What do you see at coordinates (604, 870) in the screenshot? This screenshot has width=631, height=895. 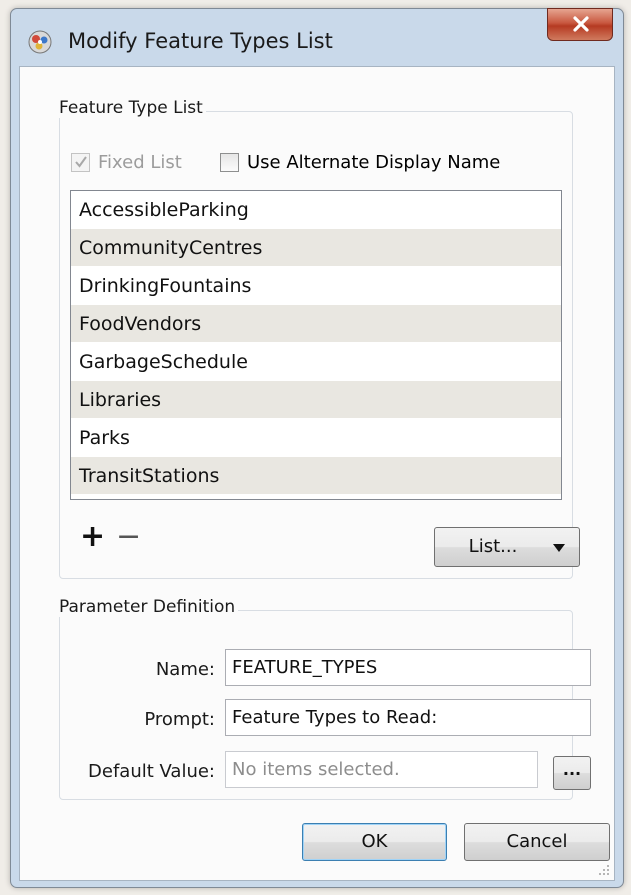 I see `resize-grip-icon` at bounding box center [604, 870].